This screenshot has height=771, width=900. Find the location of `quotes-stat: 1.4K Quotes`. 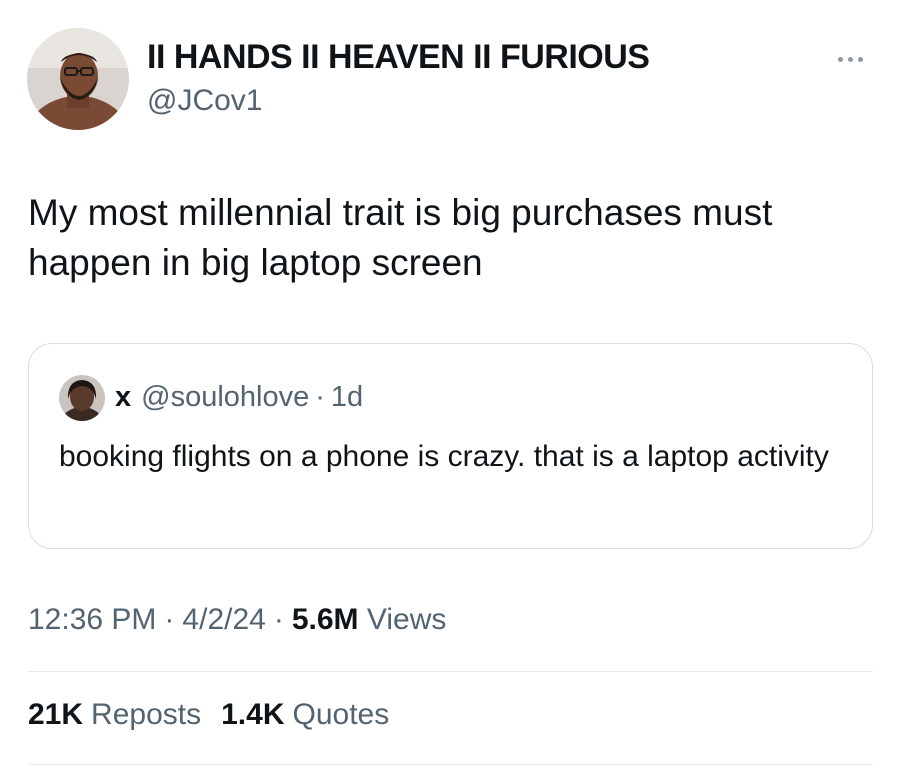

quotes-stat: 1.4K Quotes is located at coordinates (305, 715).